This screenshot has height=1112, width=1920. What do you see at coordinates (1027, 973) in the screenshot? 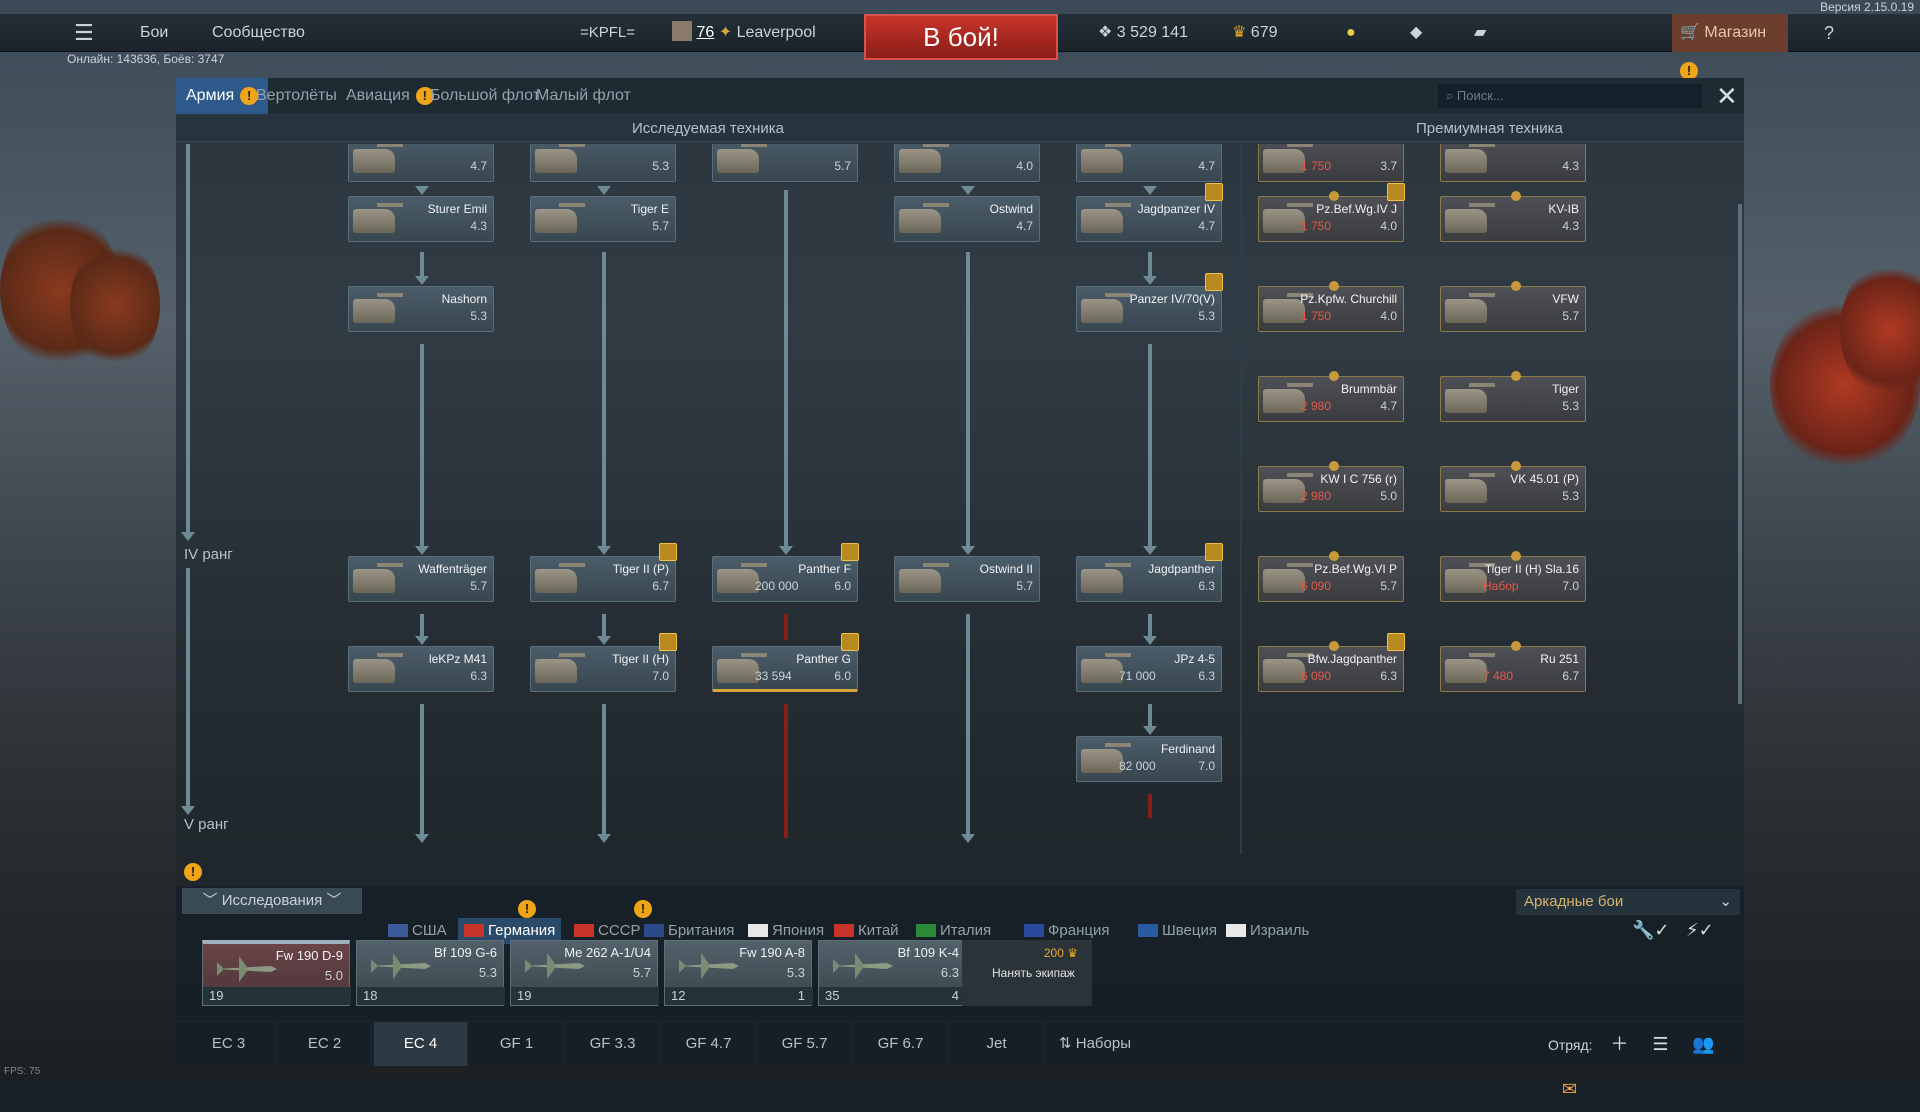
I see `hire-crew-slot: 200 ♛ Нанять экипаж` at bounding box center [1027, 973].